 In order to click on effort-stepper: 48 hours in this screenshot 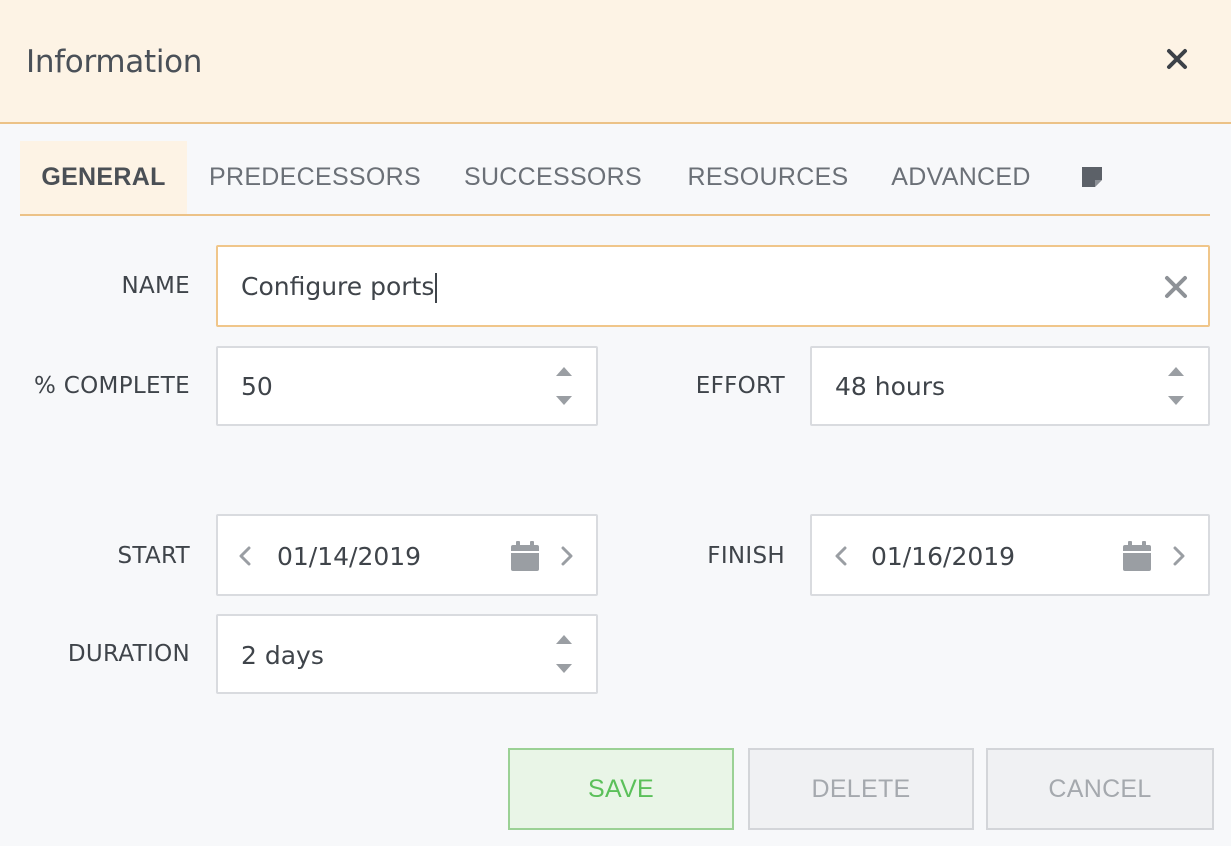, I will do `click(1010, 386)`.